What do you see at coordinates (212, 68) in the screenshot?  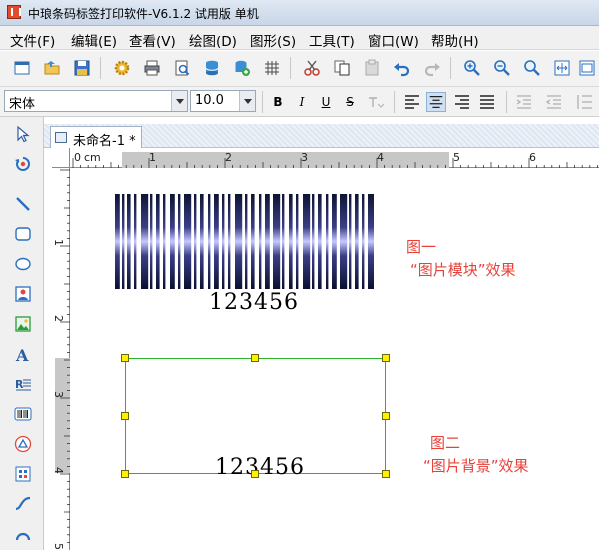 I see `database-icon` at bounding box center [212, 68].